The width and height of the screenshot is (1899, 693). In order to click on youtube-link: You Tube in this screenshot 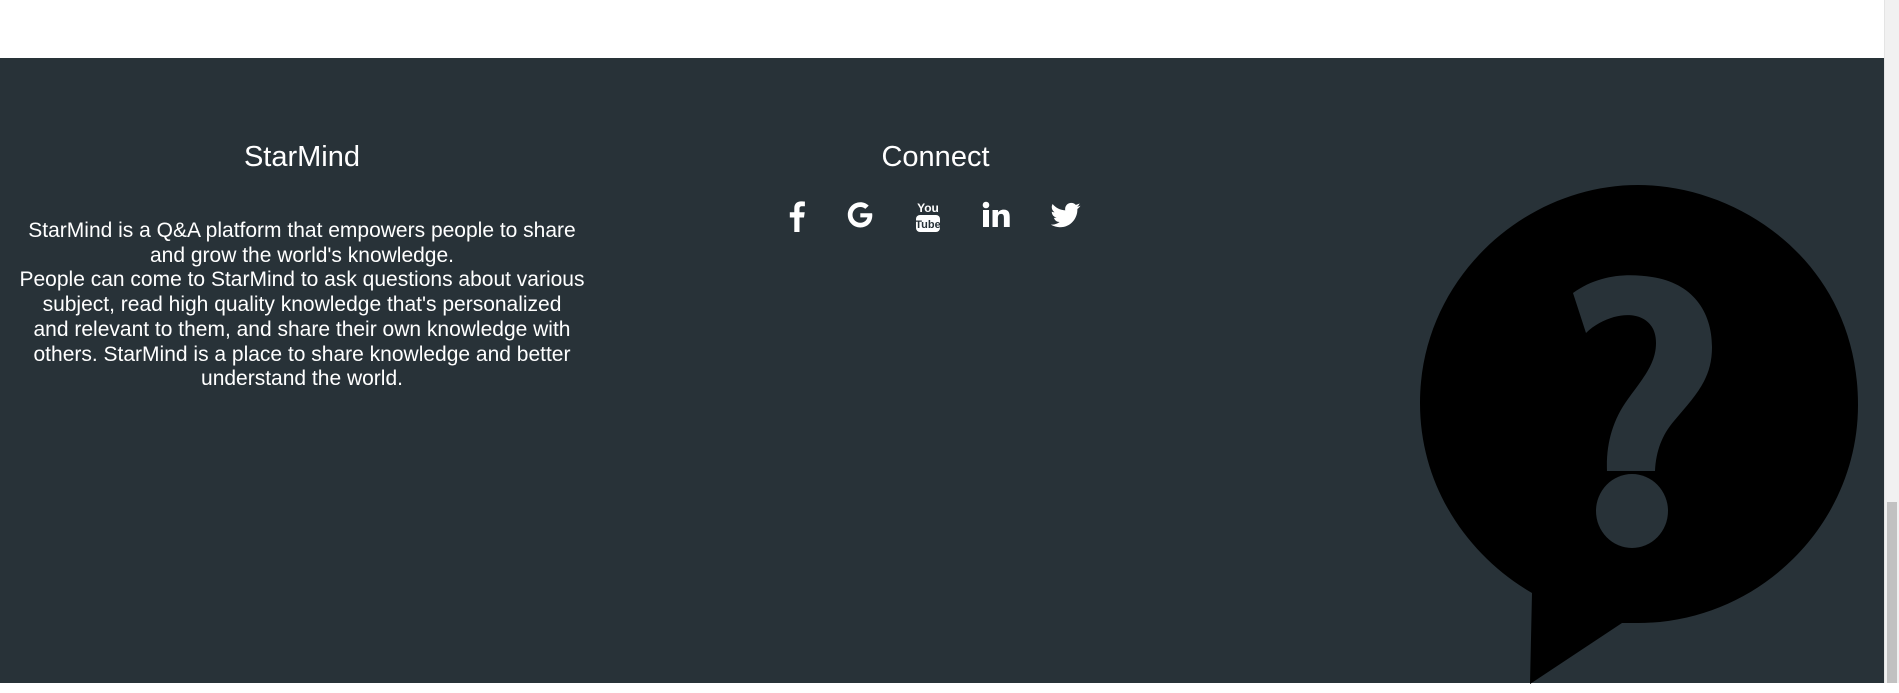, I will do `click(928, 220)`.